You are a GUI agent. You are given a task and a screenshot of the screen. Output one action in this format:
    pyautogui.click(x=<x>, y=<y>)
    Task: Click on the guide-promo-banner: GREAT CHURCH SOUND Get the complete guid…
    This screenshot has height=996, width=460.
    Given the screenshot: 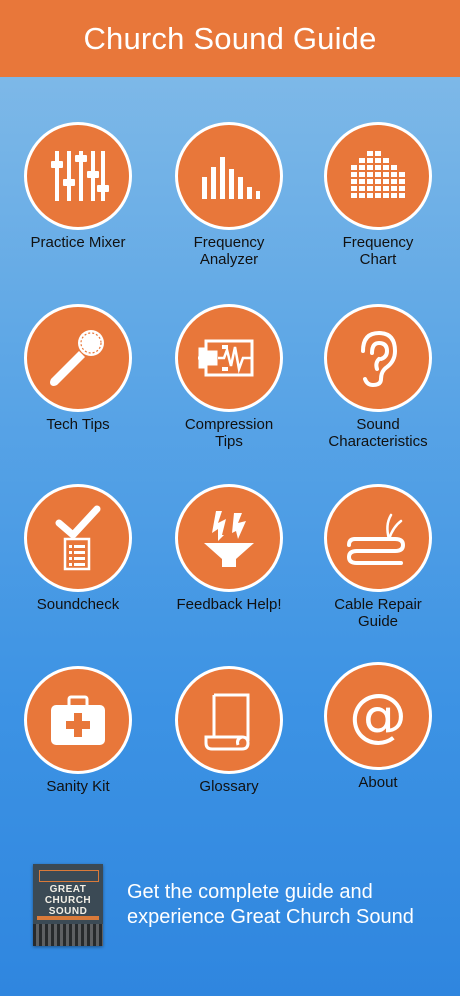 What is the action you would take?
    pyautogui.click(x=233, y=905)
    